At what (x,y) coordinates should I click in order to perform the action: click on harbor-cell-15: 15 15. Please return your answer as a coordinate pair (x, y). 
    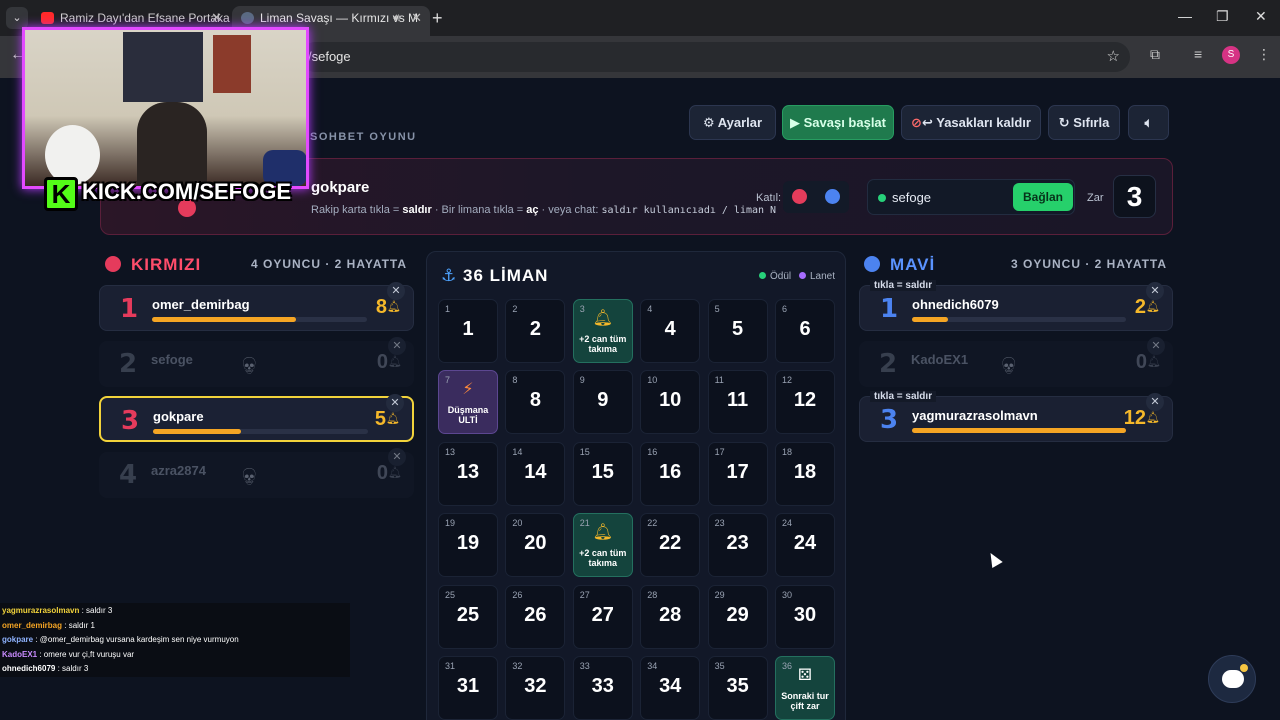
    Looking at the image, I should click on (602, 473).